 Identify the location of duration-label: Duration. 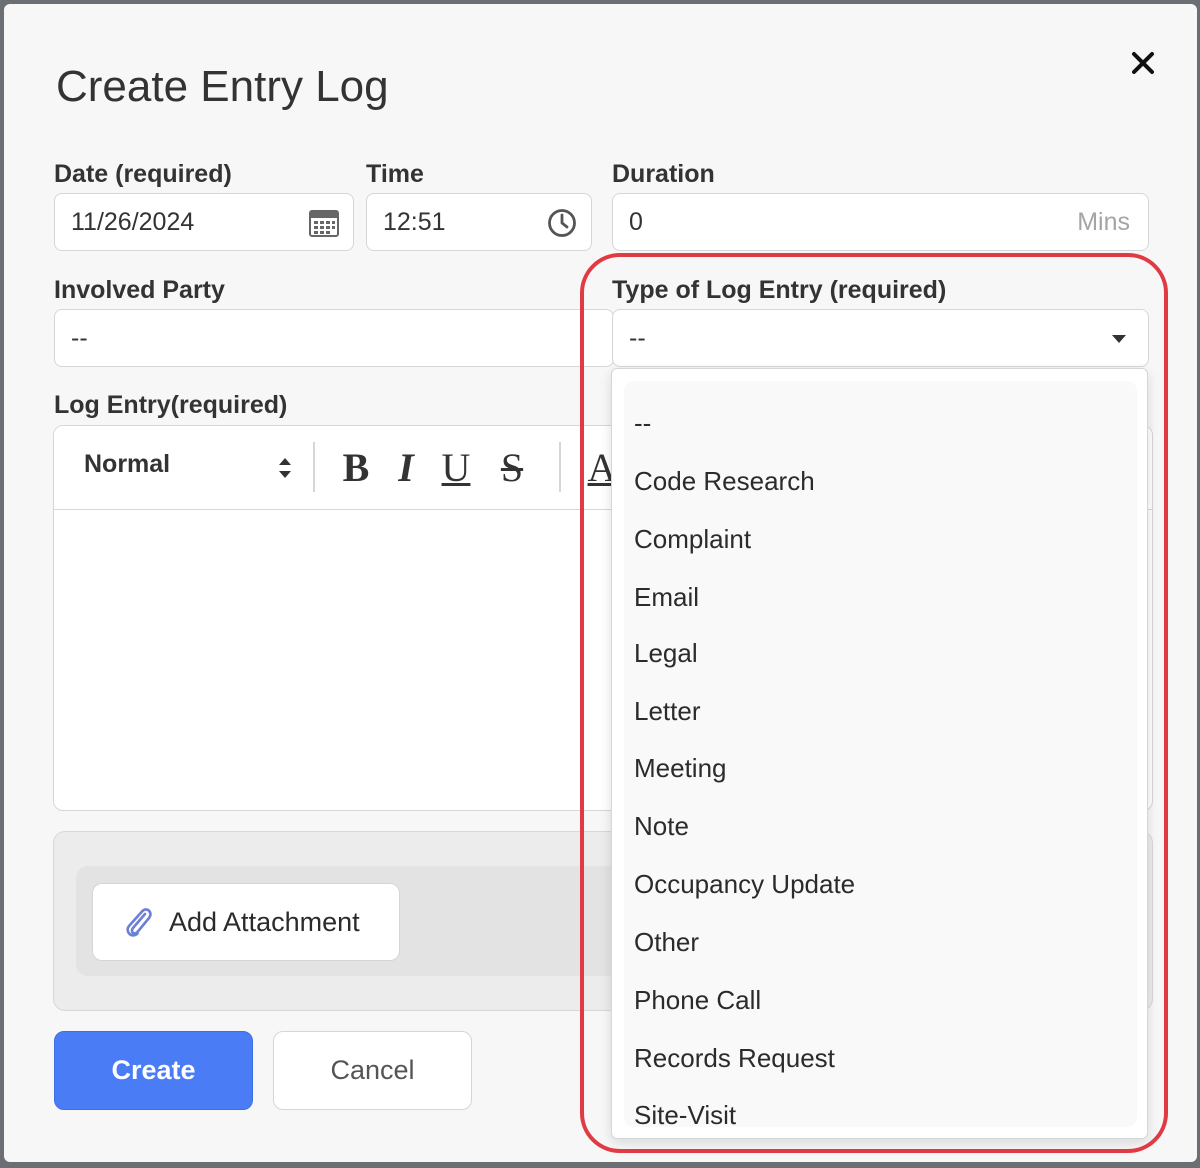
(663, 174).